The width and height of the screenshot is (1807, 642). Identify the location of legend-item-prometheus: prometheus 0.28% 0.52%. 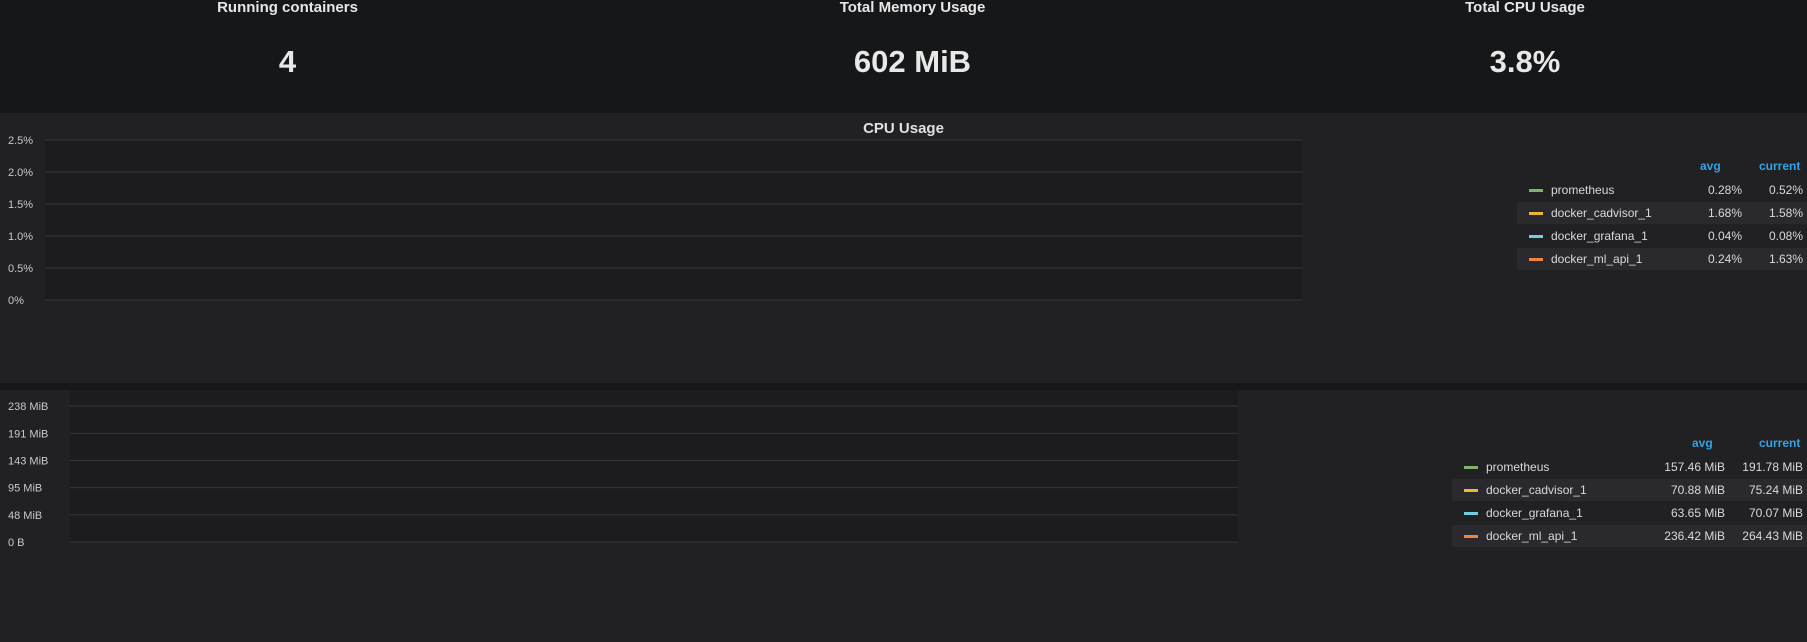
(1662, 190).